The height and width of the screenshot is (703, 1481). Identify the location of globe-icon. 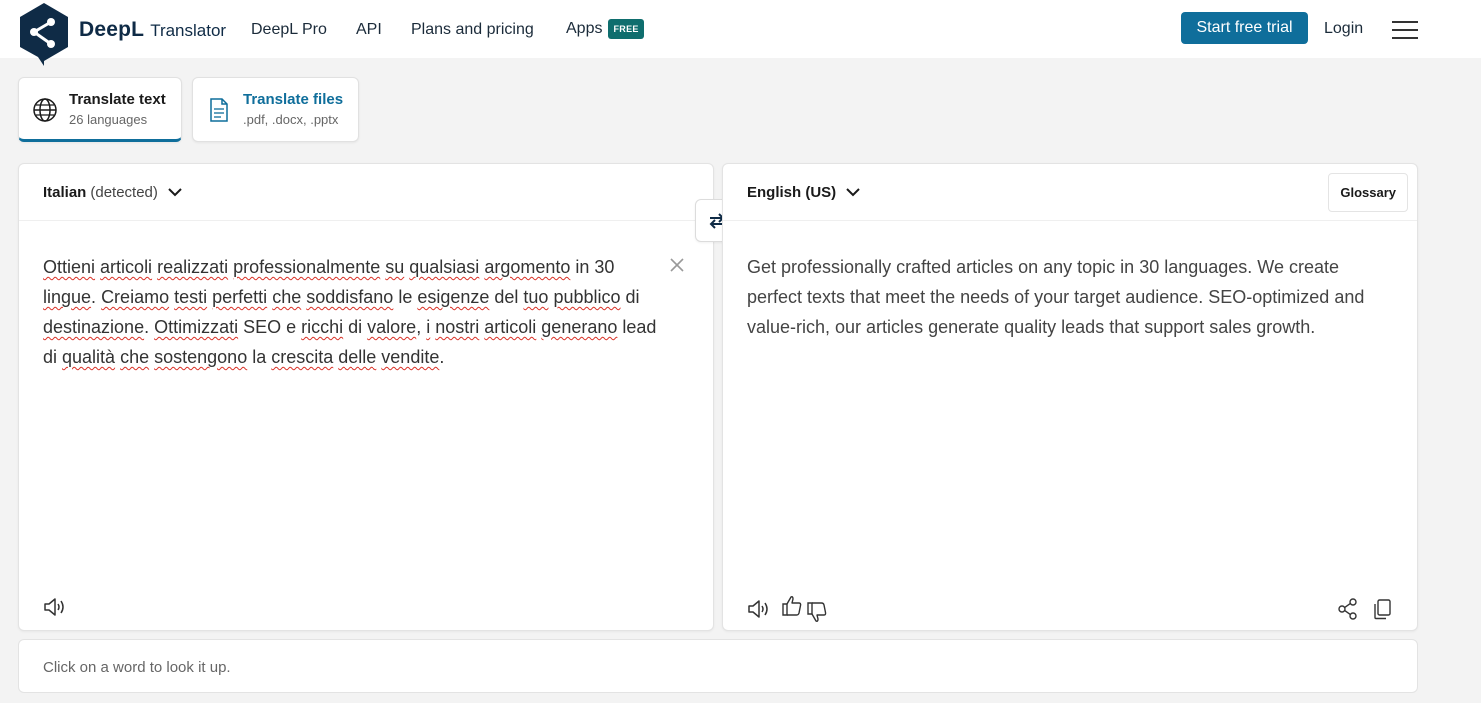
(45, 110).